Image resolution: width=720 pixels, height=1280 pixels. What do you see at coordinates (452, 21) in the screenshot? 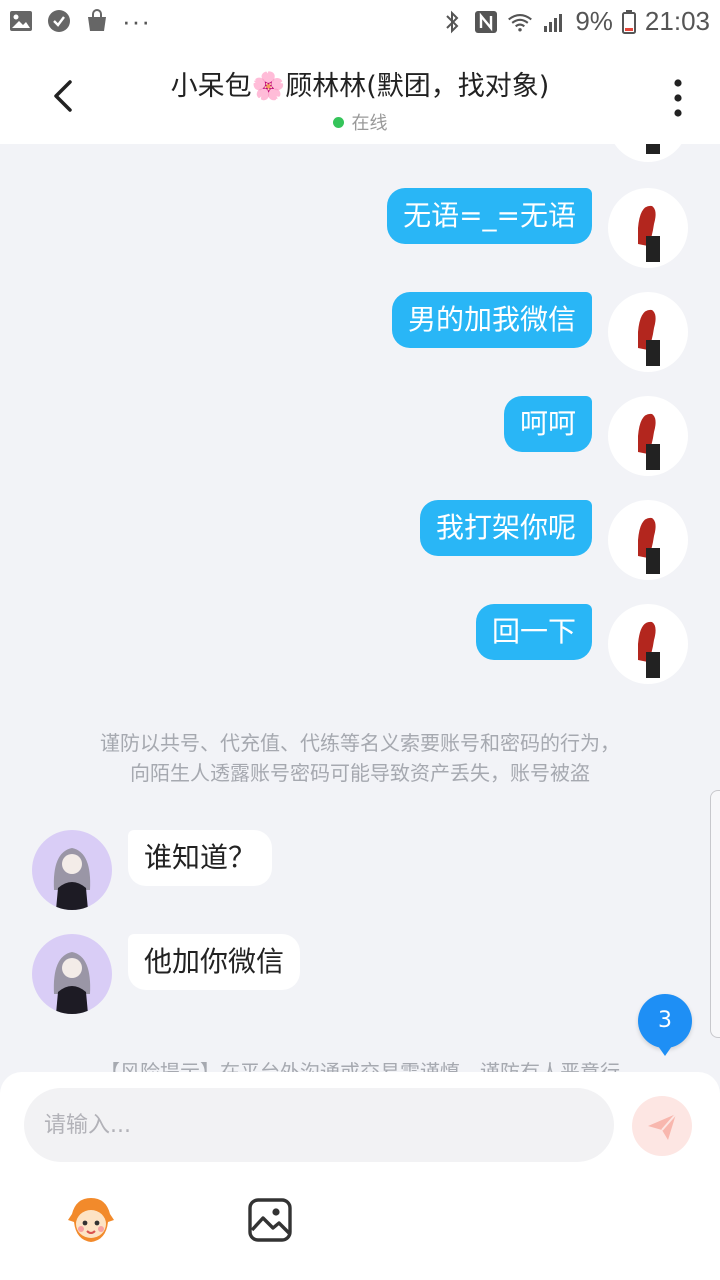
I see `bluetooth-icon` at bounding box center [452, 21].